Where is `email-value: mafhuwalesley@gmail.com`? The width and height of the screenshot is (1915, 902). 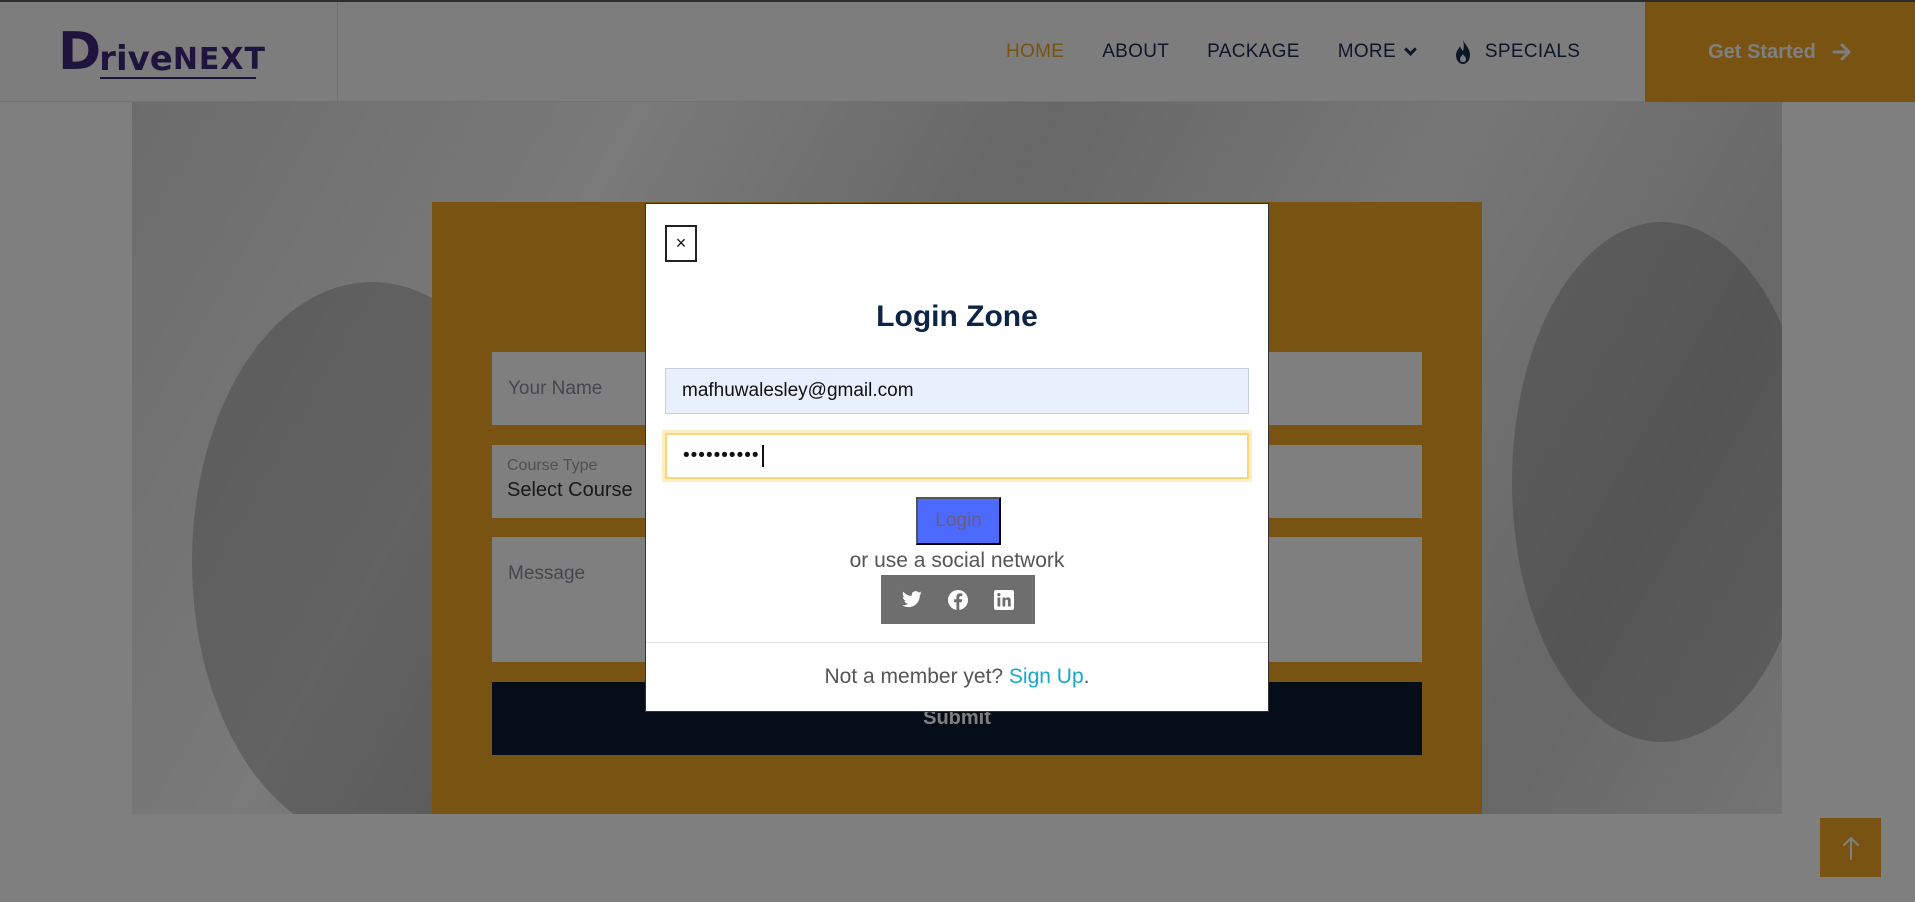
email-value: mafhuwalesley@gmail.com is located at coordinates (798, 390).